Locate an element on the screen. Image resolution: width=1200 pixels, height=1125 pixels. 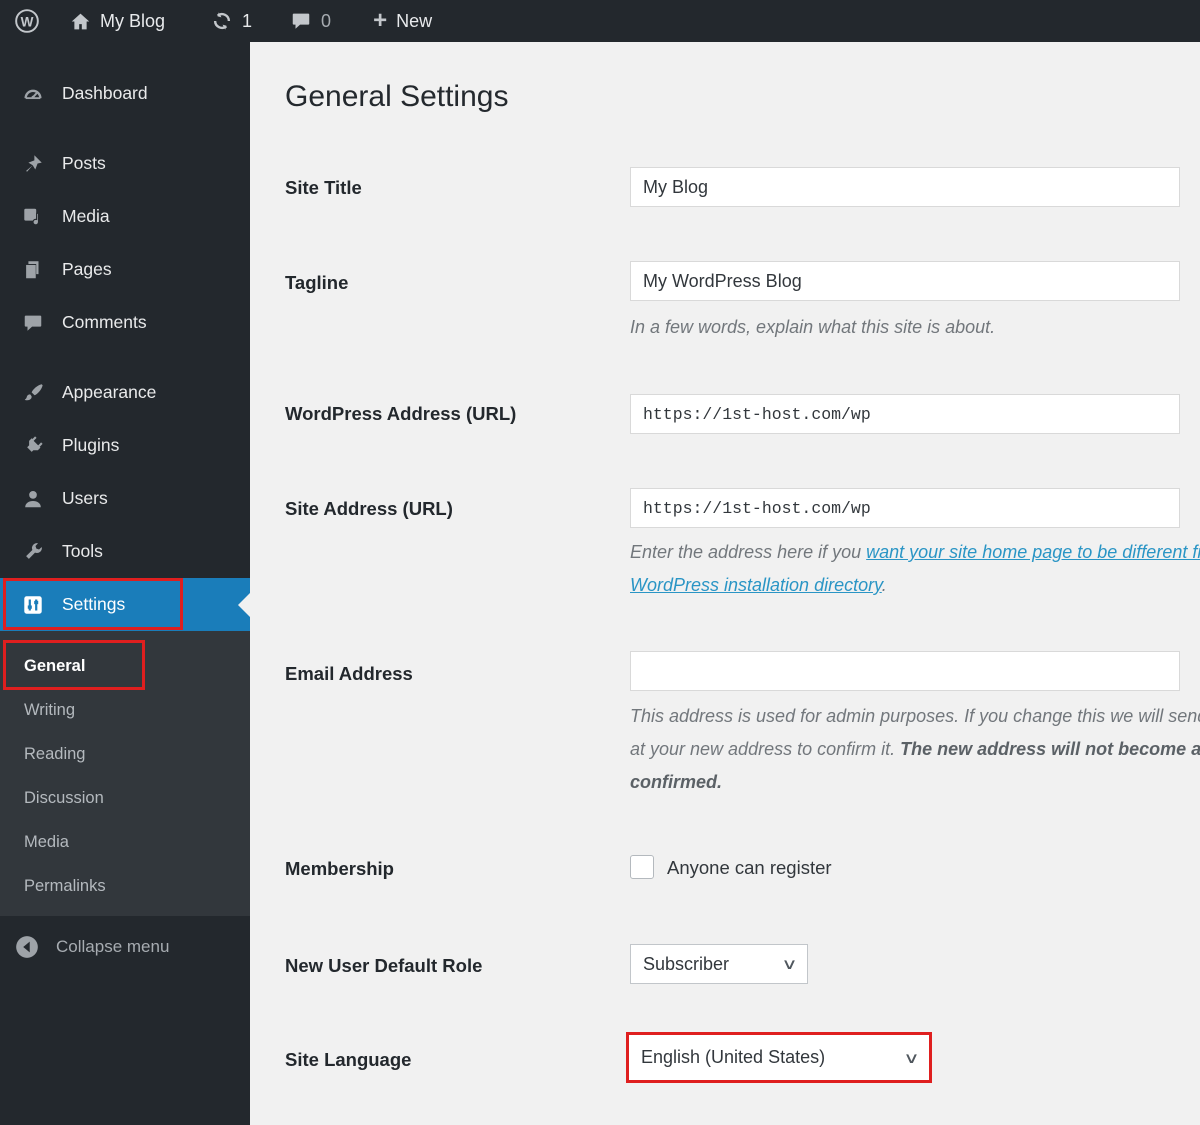
sidebar-item-users: Users is located at coordinates (125, 498).